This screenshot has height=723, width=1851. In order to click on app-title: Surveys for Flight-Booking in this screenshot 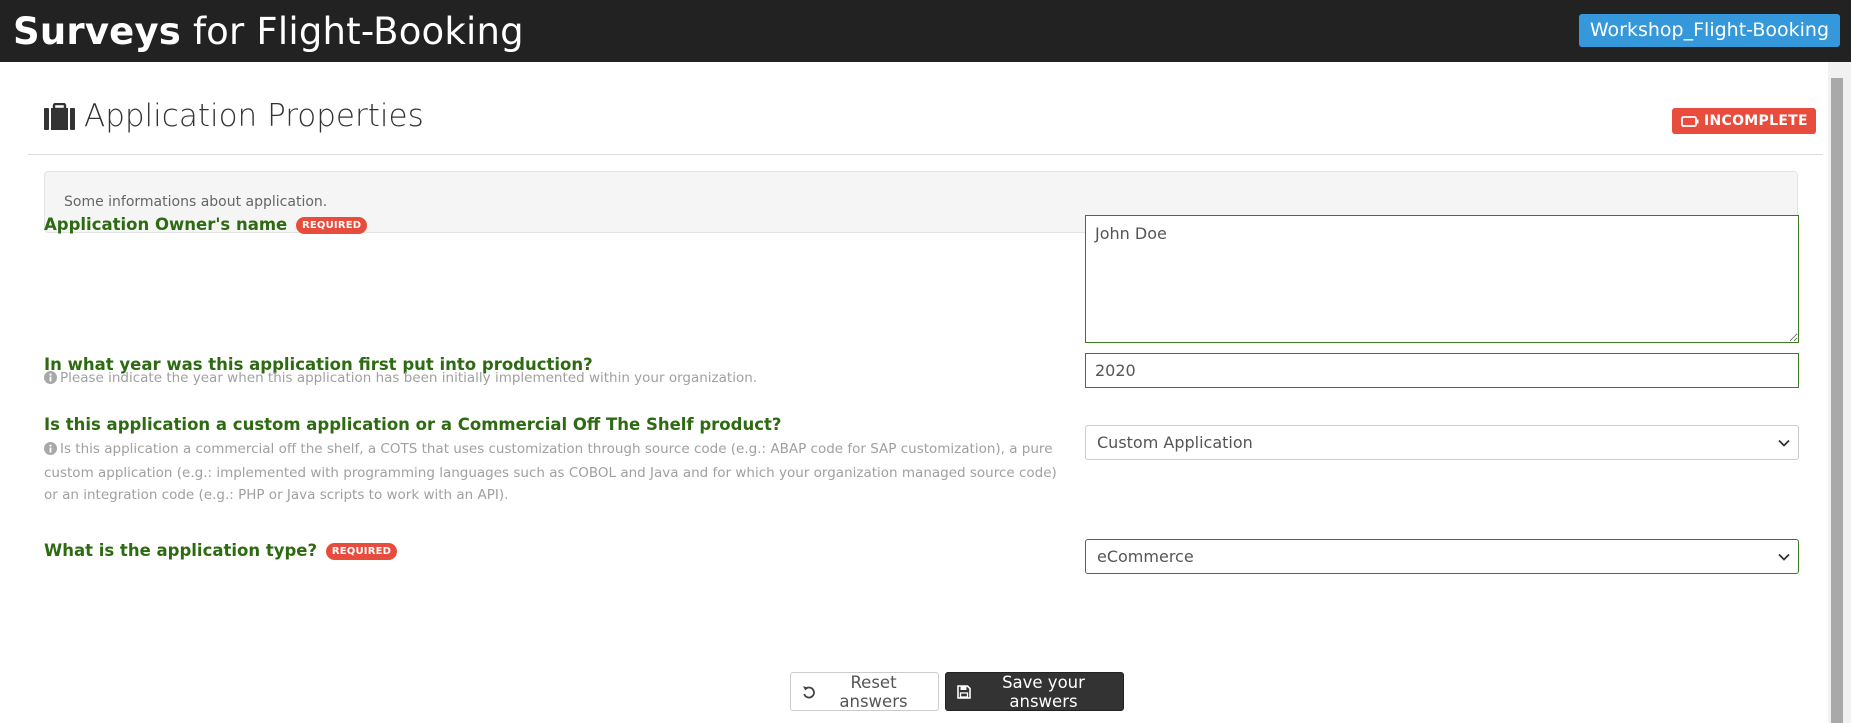, I will do `click(268, 31)`.